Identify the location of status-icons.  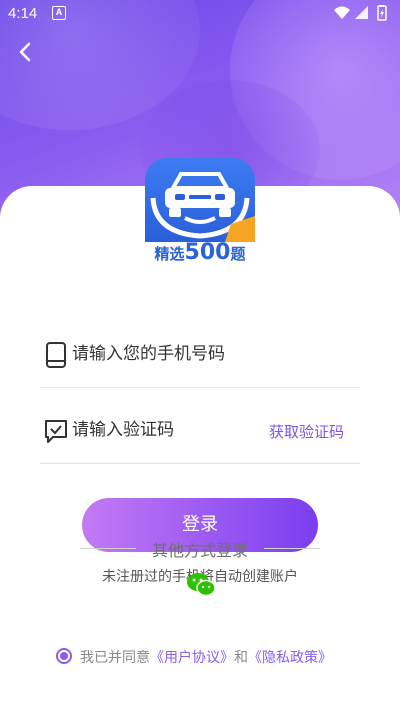
(360, 13).